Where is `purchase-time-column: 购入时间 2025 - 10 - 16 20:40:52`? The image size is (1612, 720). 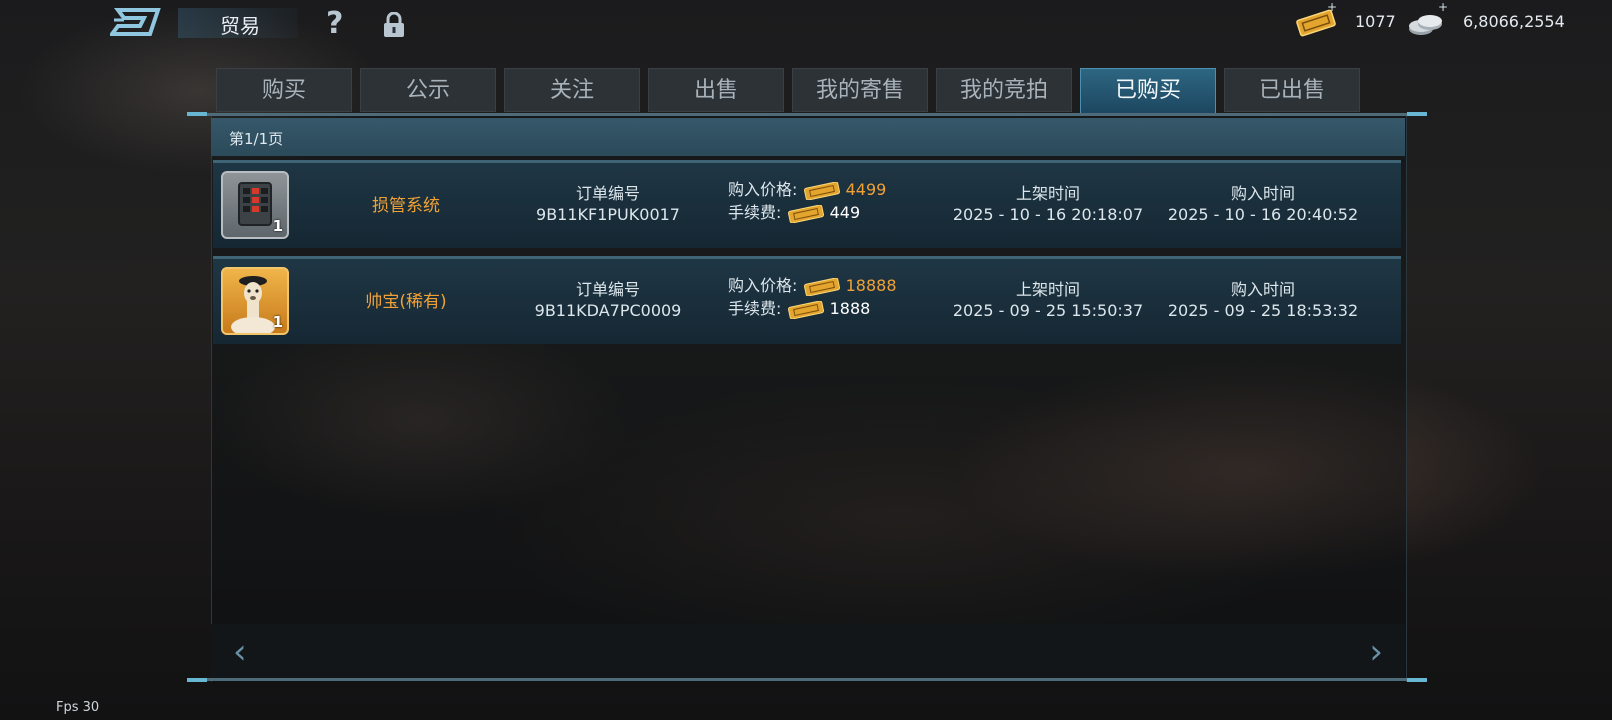 purchase-time-column: 购入时间 2025 - 10 - 16 20:40:52 is located at coordinates (1263, 204).